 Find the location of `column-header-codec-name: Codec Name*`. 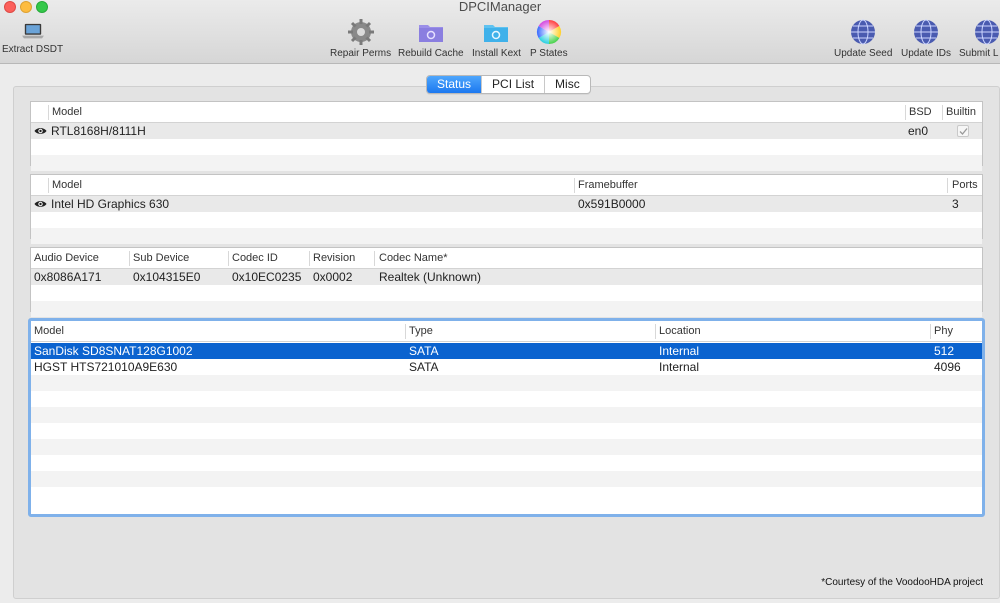

column-header-codec-name: Codec Name* is located at coordinates (411, 258).